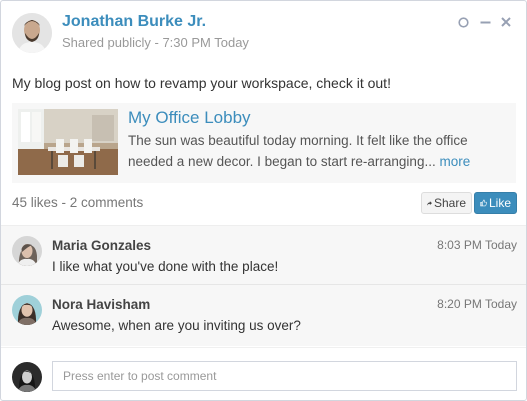 This screenshot has height=401, width=527. Describe the element at coordinates (68, 142) in the screenshot. I see `attachment-image` at that location.